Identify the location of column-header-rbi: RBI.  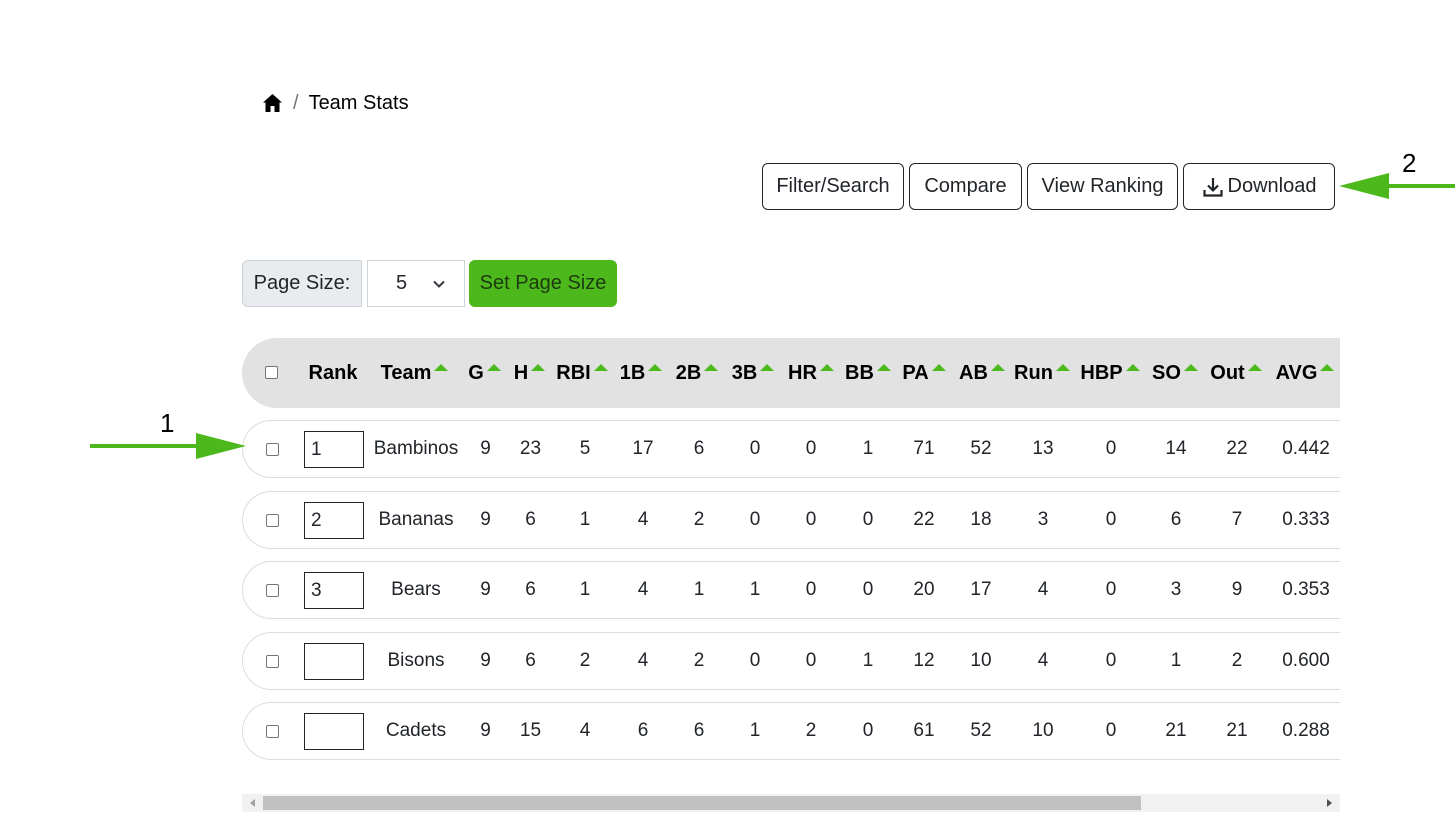
(582, 373).